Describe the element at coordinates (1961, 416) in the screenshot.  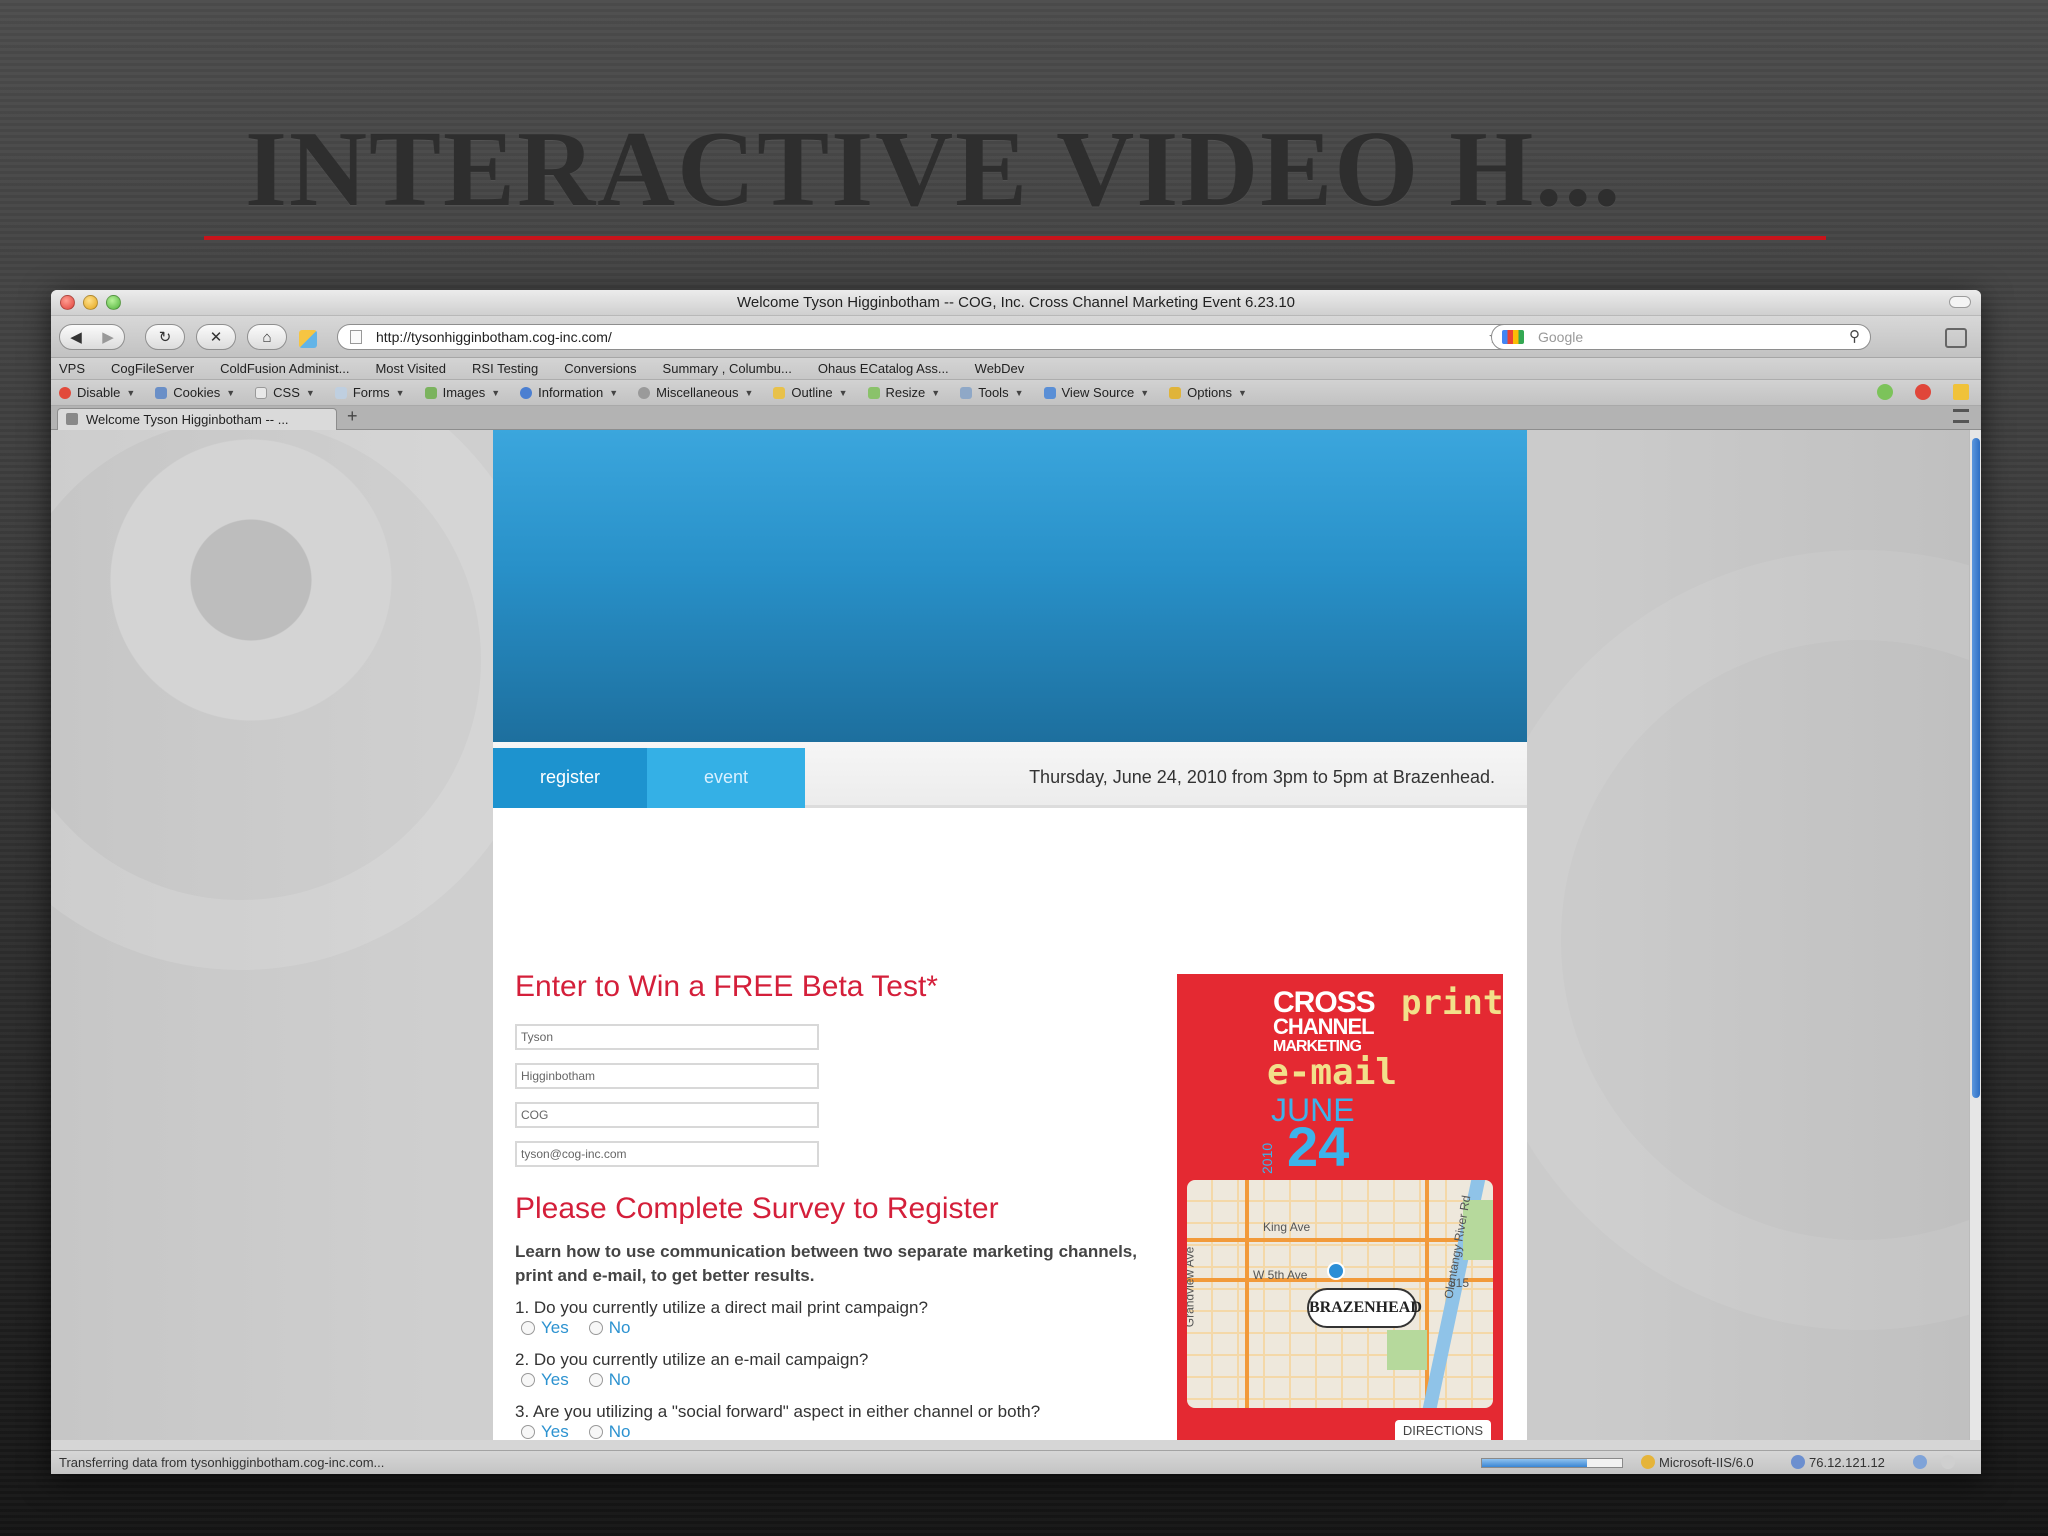
I see `tab-list-icon` at that location.